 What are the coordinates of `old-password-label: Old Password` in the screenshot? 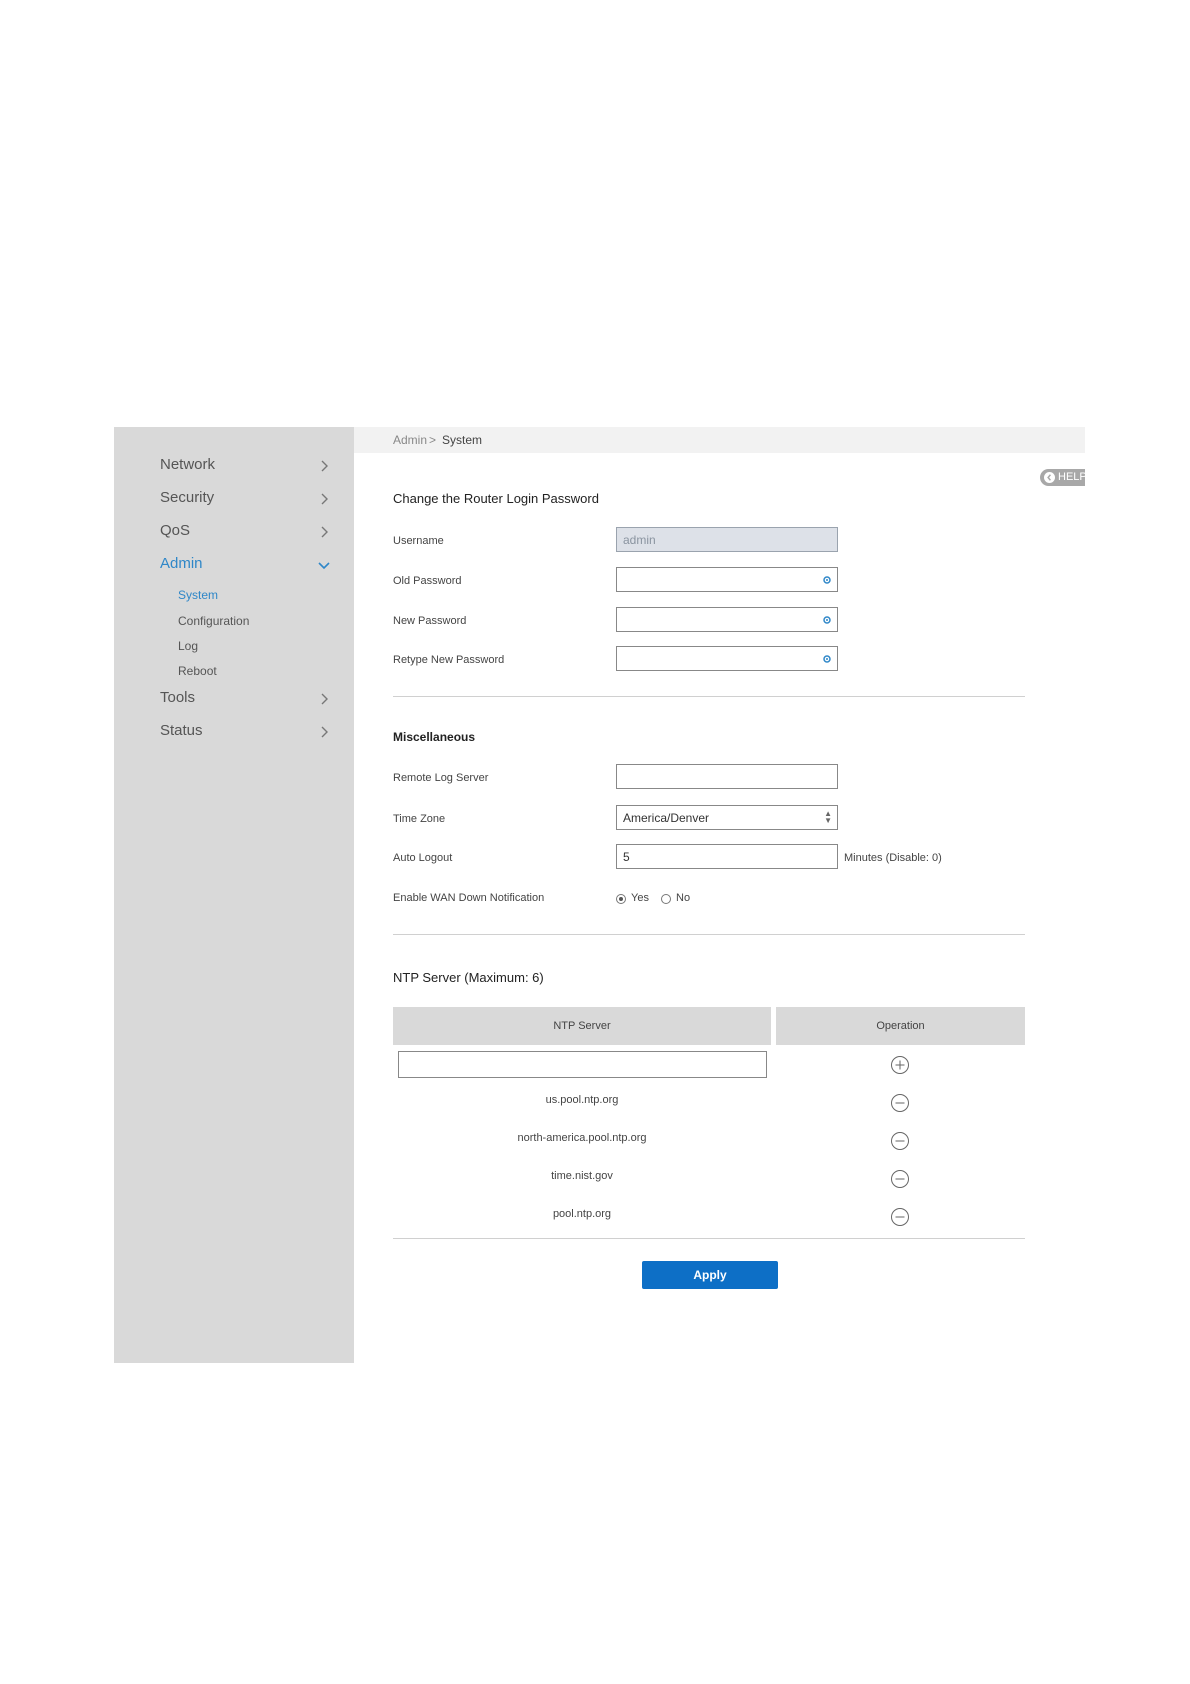 It's located at (427, 581).